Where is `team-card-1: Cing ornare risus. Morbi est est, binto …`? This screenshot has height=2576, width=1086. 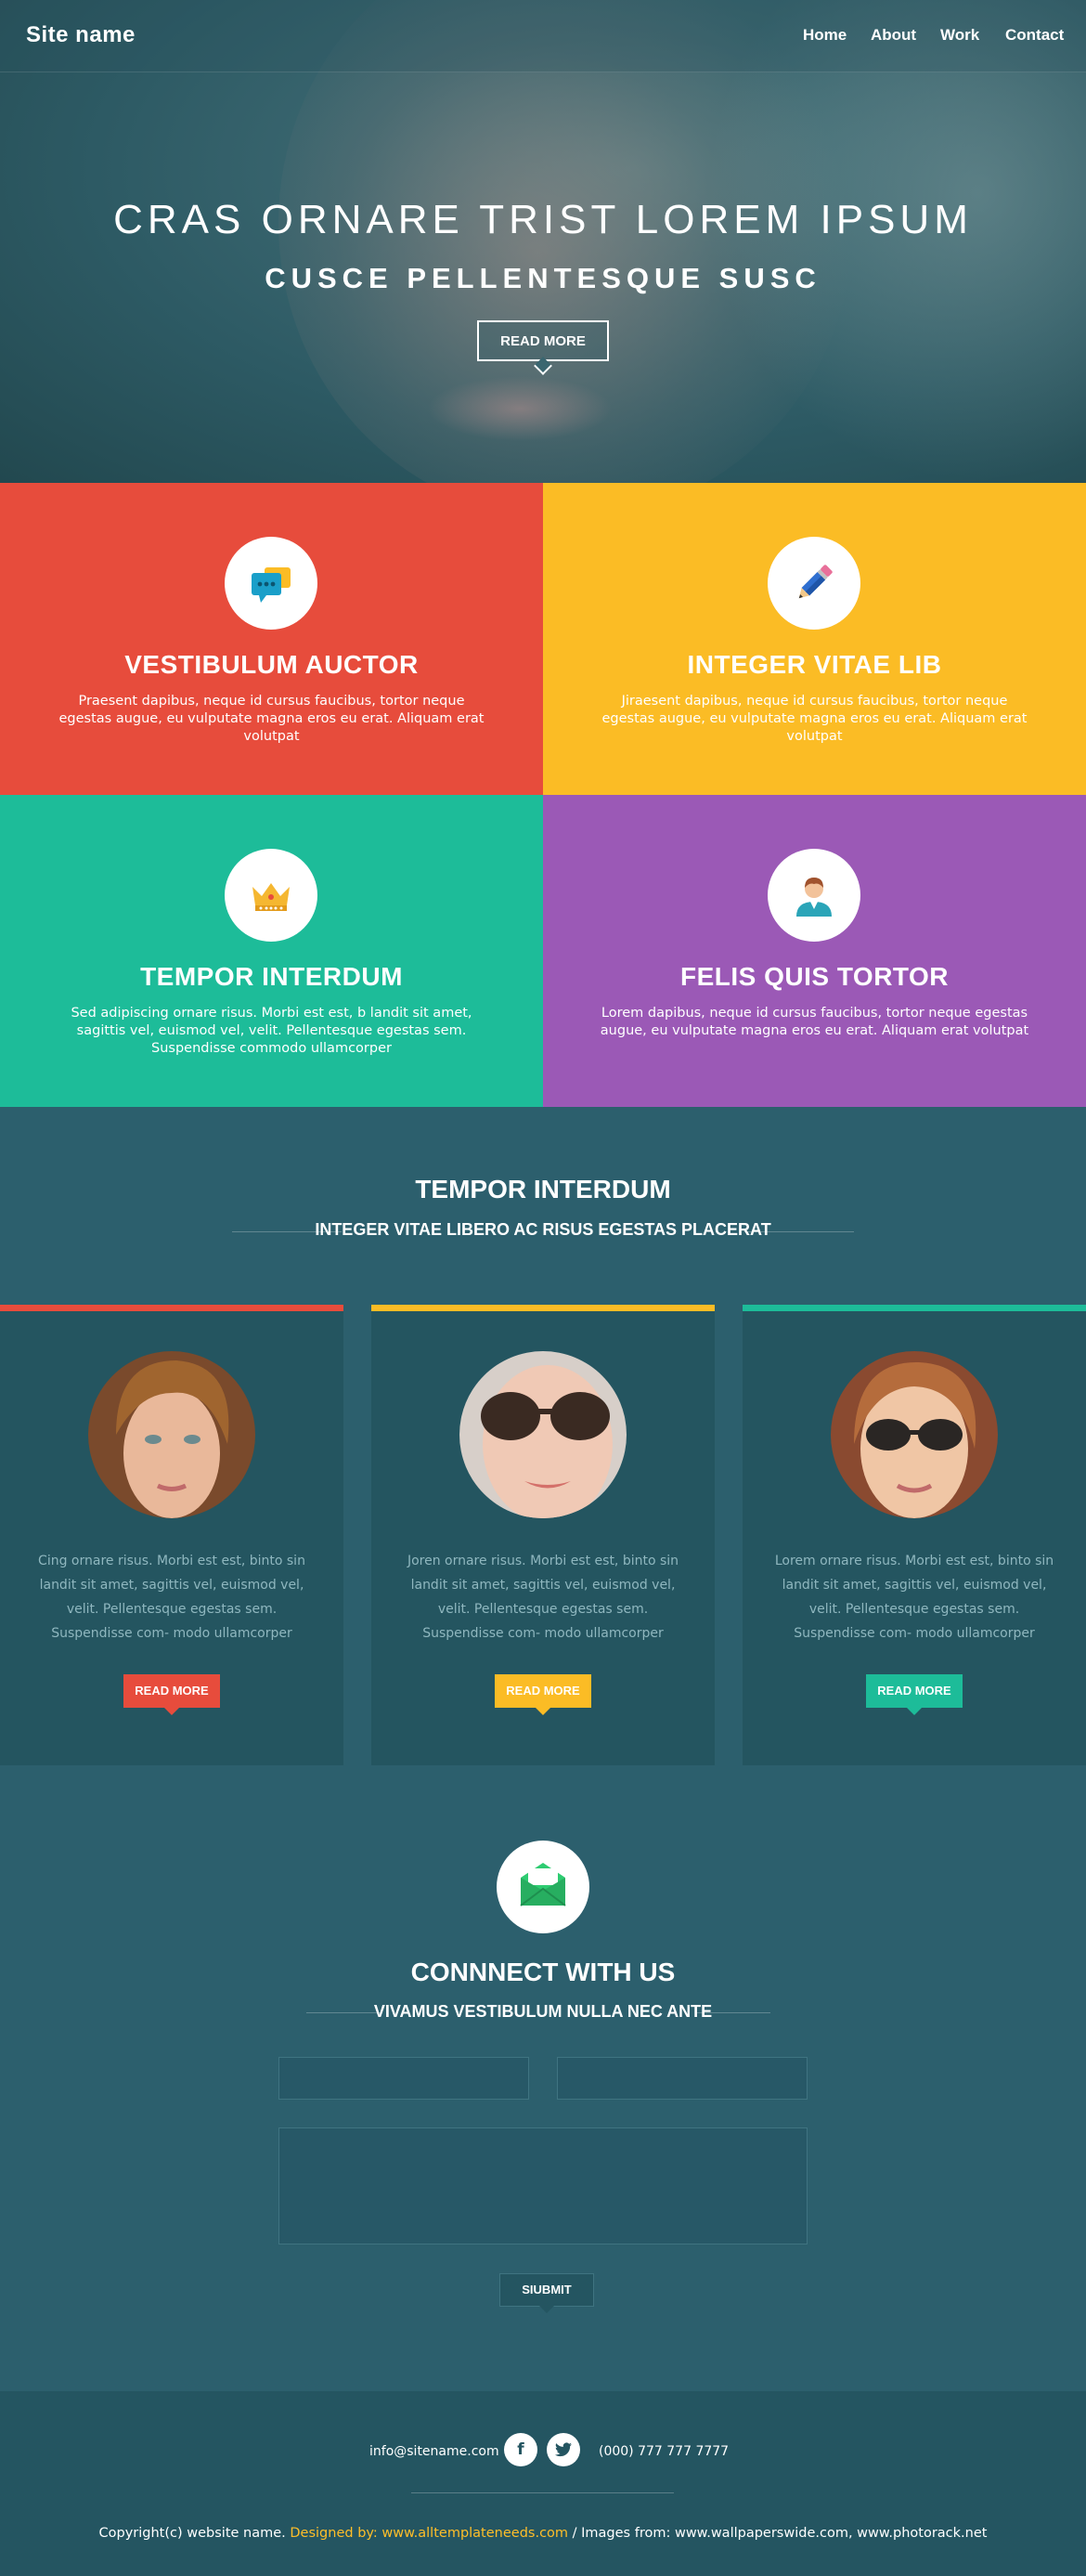 team-card-1: Cing ornare risus. Morbi est est, binto … is located at coordinates (171, 1535).